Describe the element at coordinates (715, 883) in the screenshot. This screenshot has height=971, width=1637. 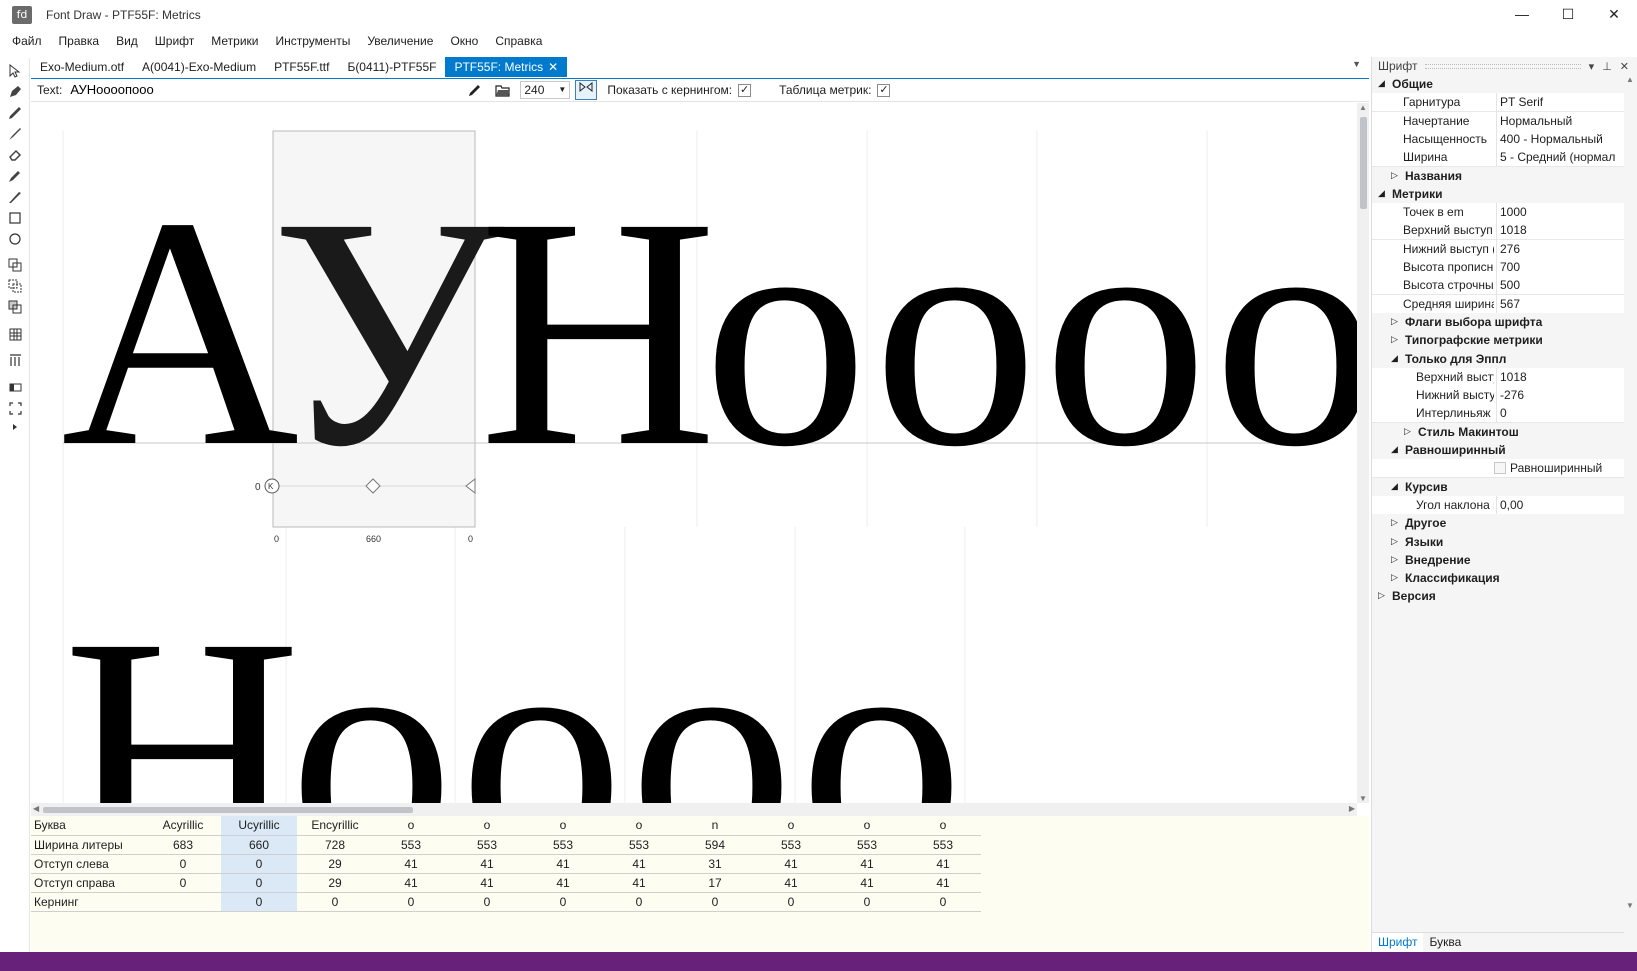
I see `metrics-value-cell: 17` at that location.